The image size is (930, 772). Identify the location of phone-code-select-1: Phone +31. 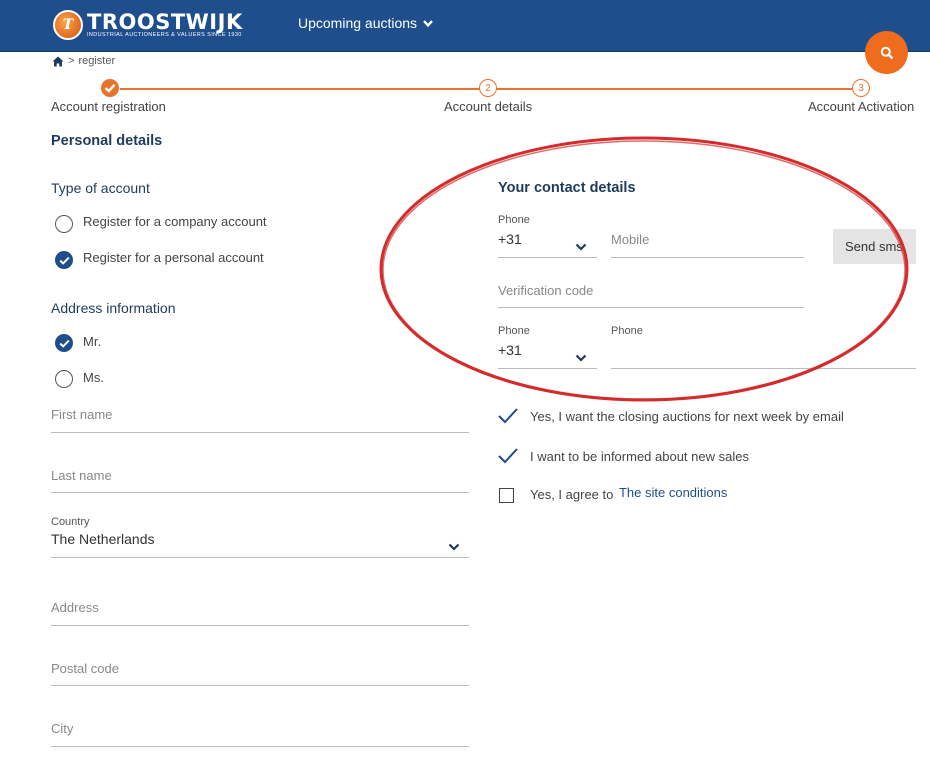
(547, 236).